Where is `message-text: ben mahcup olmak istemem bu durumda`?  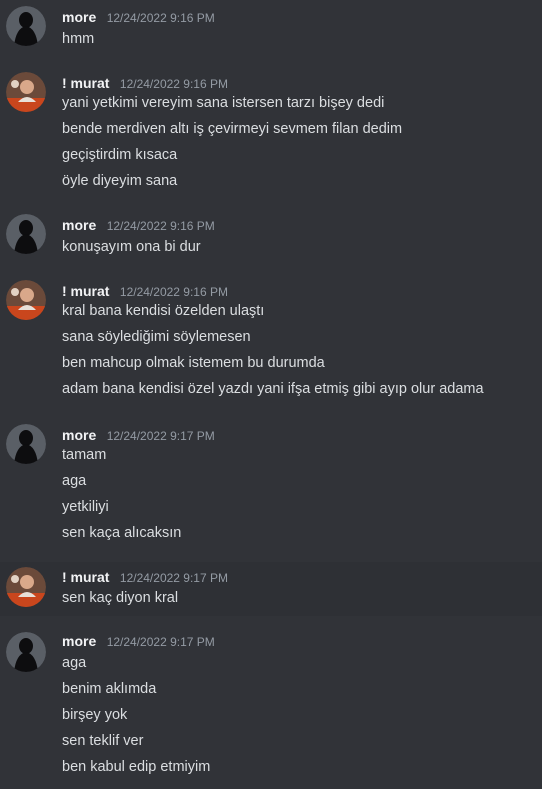 message-text: ben mahcup olmak istemem bu durumda is located at coordinates (193, 363).